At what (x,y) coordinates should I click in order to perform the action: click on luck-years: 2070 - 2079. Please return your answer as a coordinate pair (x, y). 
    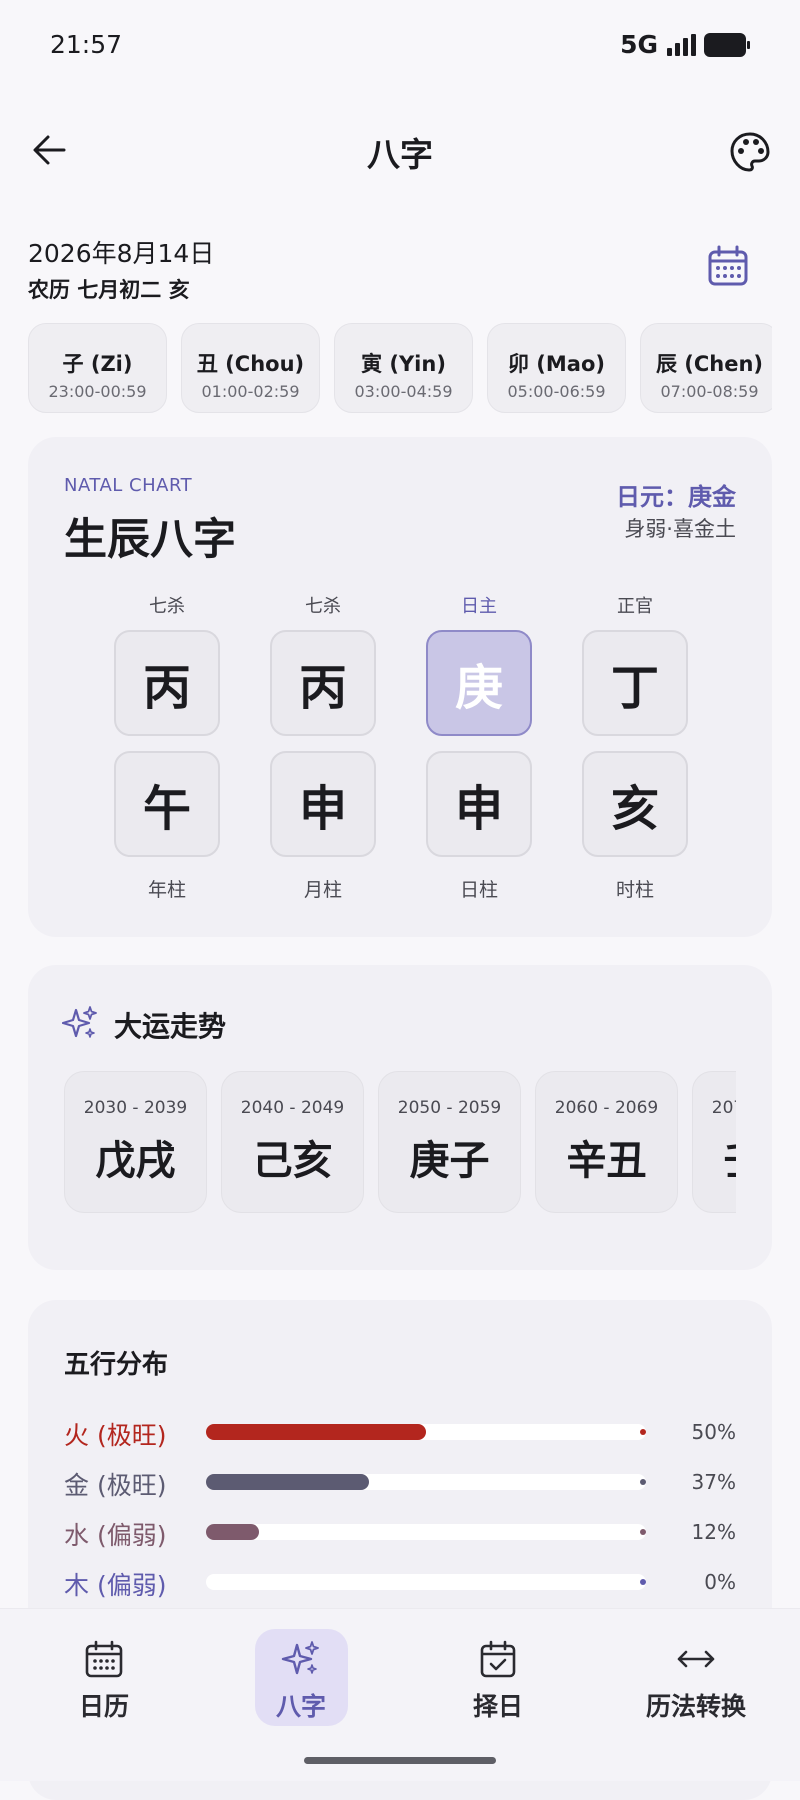
    Looking at the image, I should click on (723, 1108).